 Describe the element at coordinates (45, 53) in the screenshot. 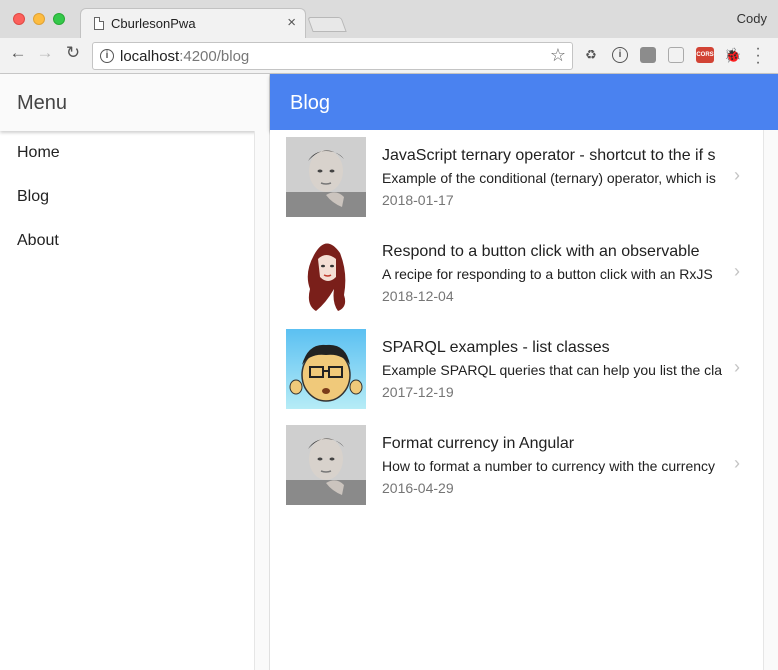

I see `forward-icon: →` at that location.